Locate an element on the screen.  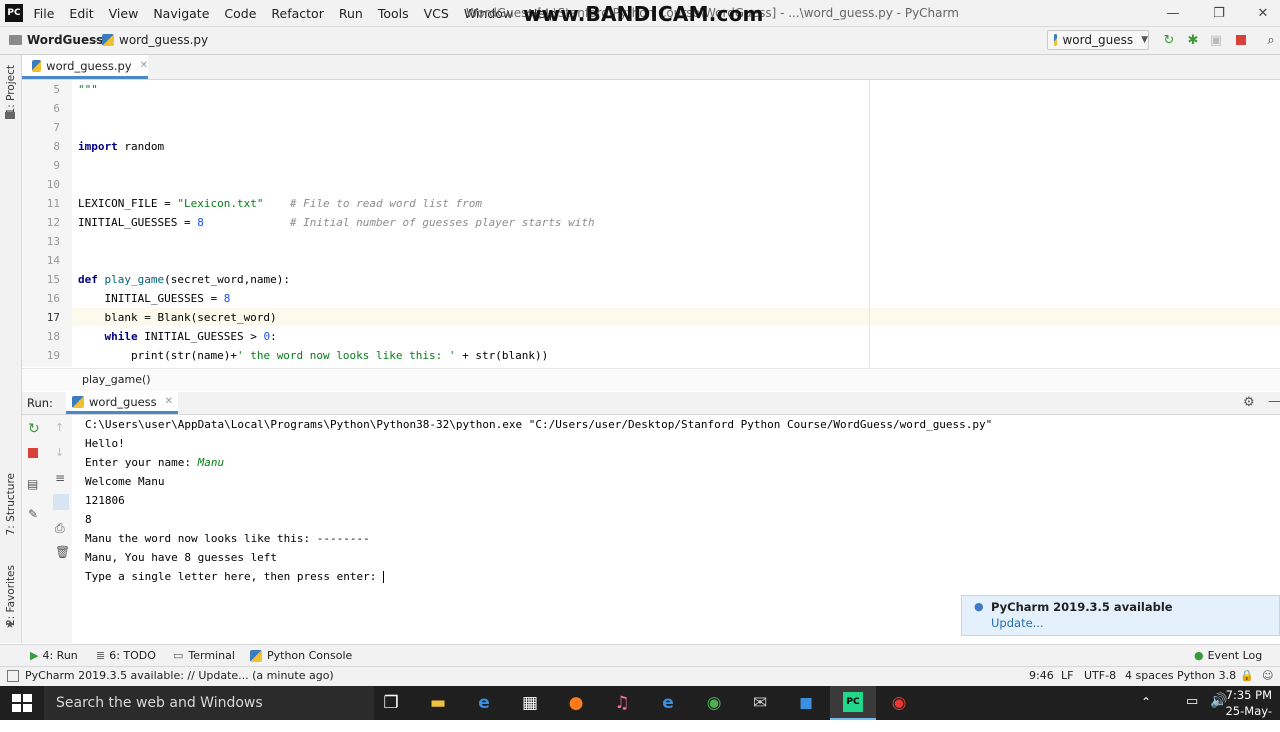
run-tab-word-guess: word_guess ✕ is located at coordinates (122, 403).